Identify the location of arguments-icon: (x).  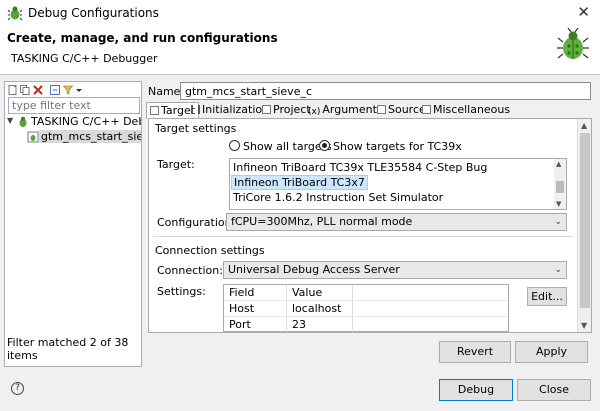
(314, 112).